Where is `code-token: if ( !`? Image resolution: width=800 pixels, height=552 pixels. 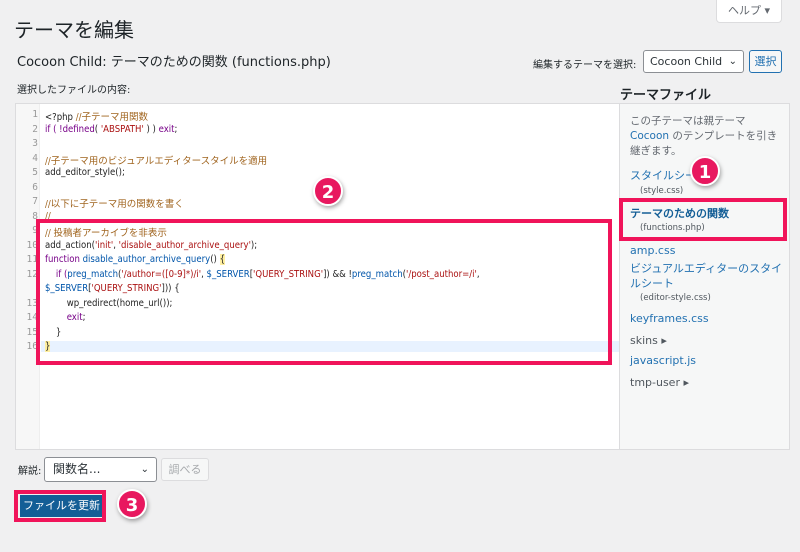 code-token: if ( ! is located at coordinates (54, 129).